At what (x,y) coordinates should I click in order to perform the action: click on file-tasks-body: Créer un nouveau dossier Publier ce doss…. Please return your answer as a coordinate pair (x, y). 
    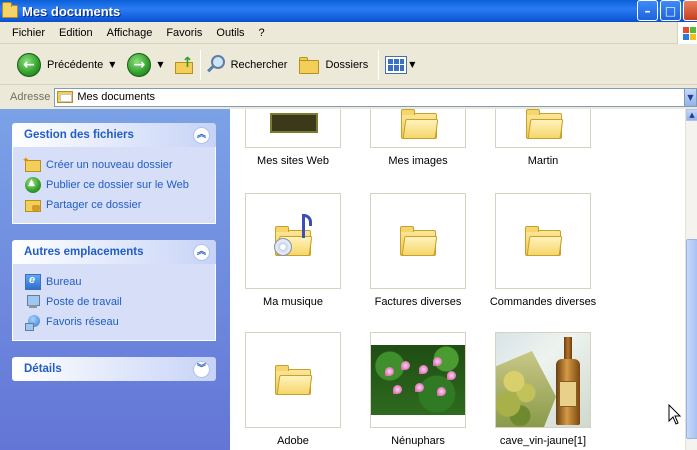
    Looking at the image, I should click on (114, 185).